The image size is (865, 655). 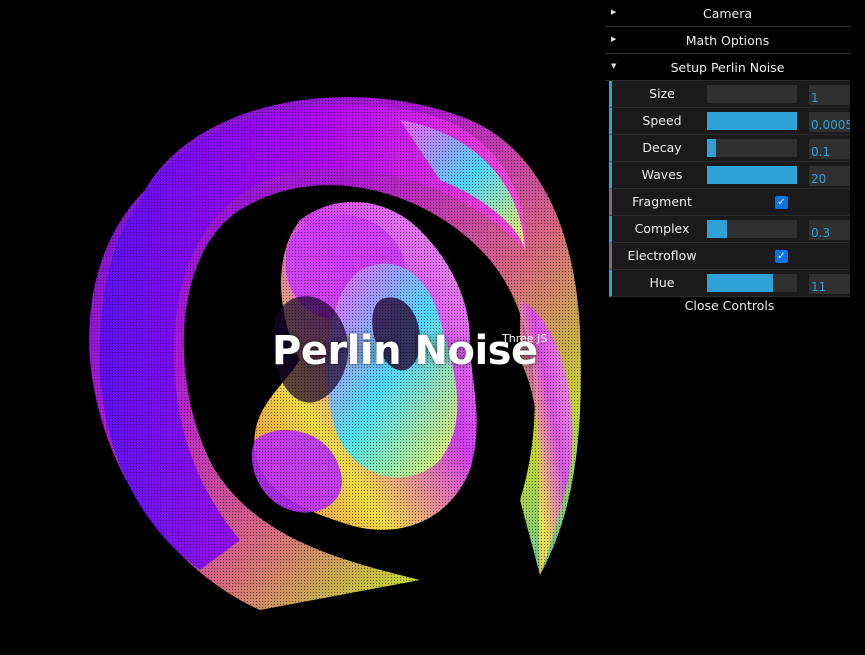 I want to click on control-label: Decay, so click(x=662, y=147).